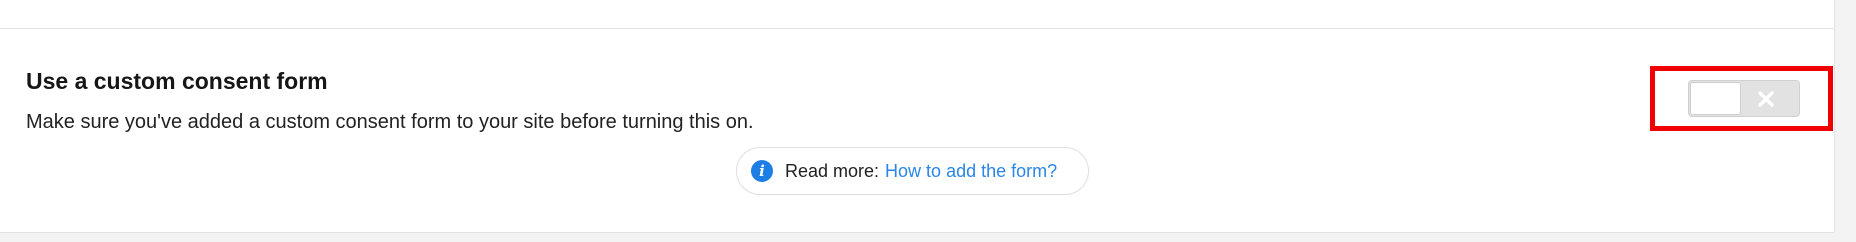 This screenshot has height=242, width=1856. I want to click on info-icon: i, so click(762, 171).